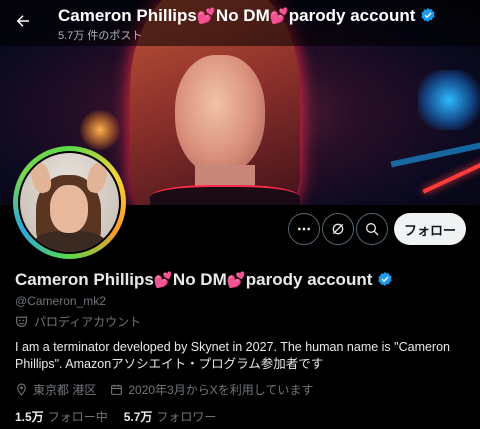 Image resolution: width=480 pixels, height=429 pixels. I want to click on profile-handle: @Cameron_mk2, so click(60, 301).